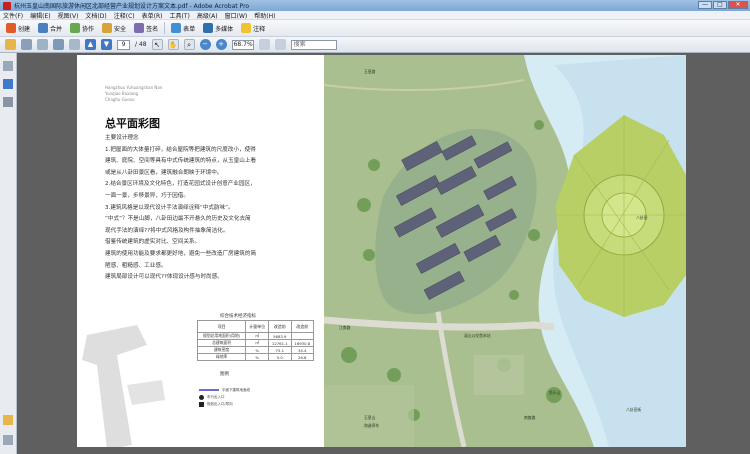 The image size is (750, 454). What do you see at coordinates (8, 66) in the screenshot?
I see `pages-icon` at bounding box center [8, 66].